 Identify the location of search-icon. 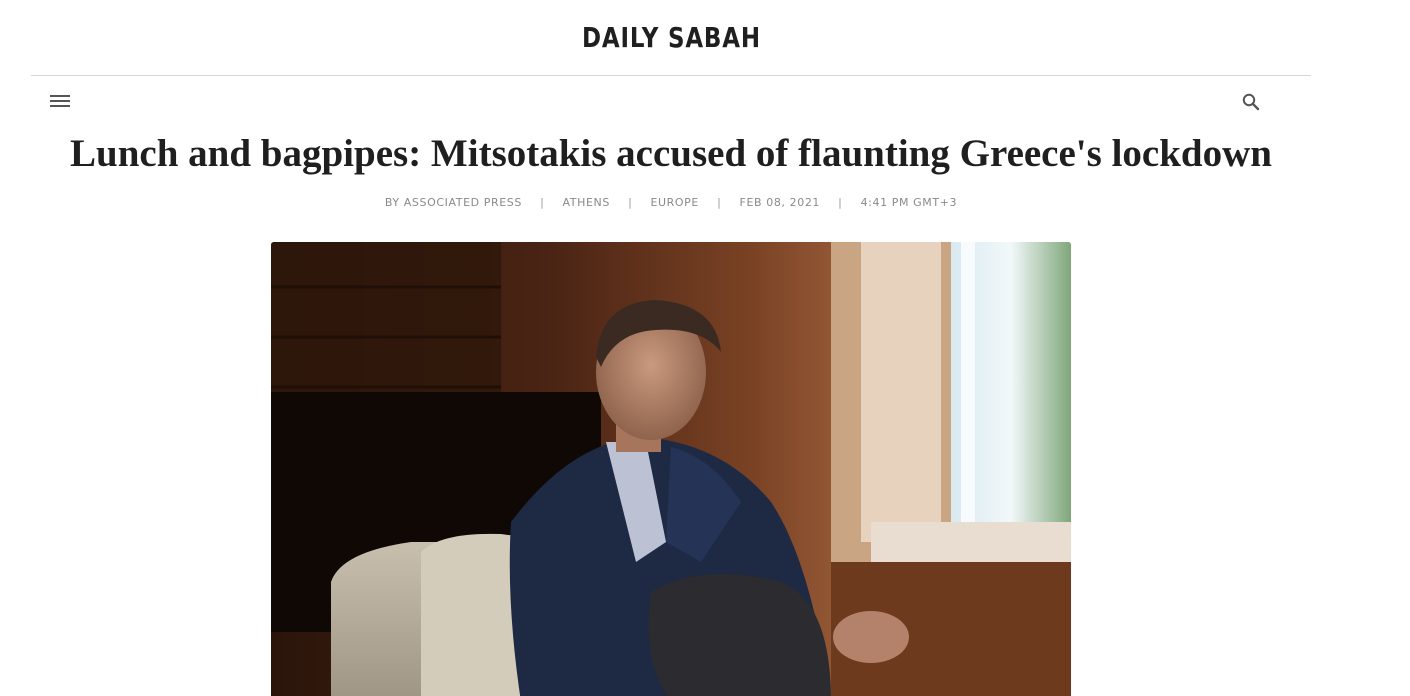
(1251, 102).